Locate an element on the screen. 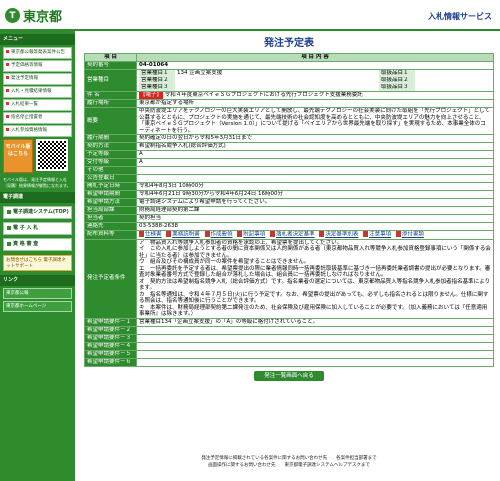  other-value is located at coordinates (315, 170).